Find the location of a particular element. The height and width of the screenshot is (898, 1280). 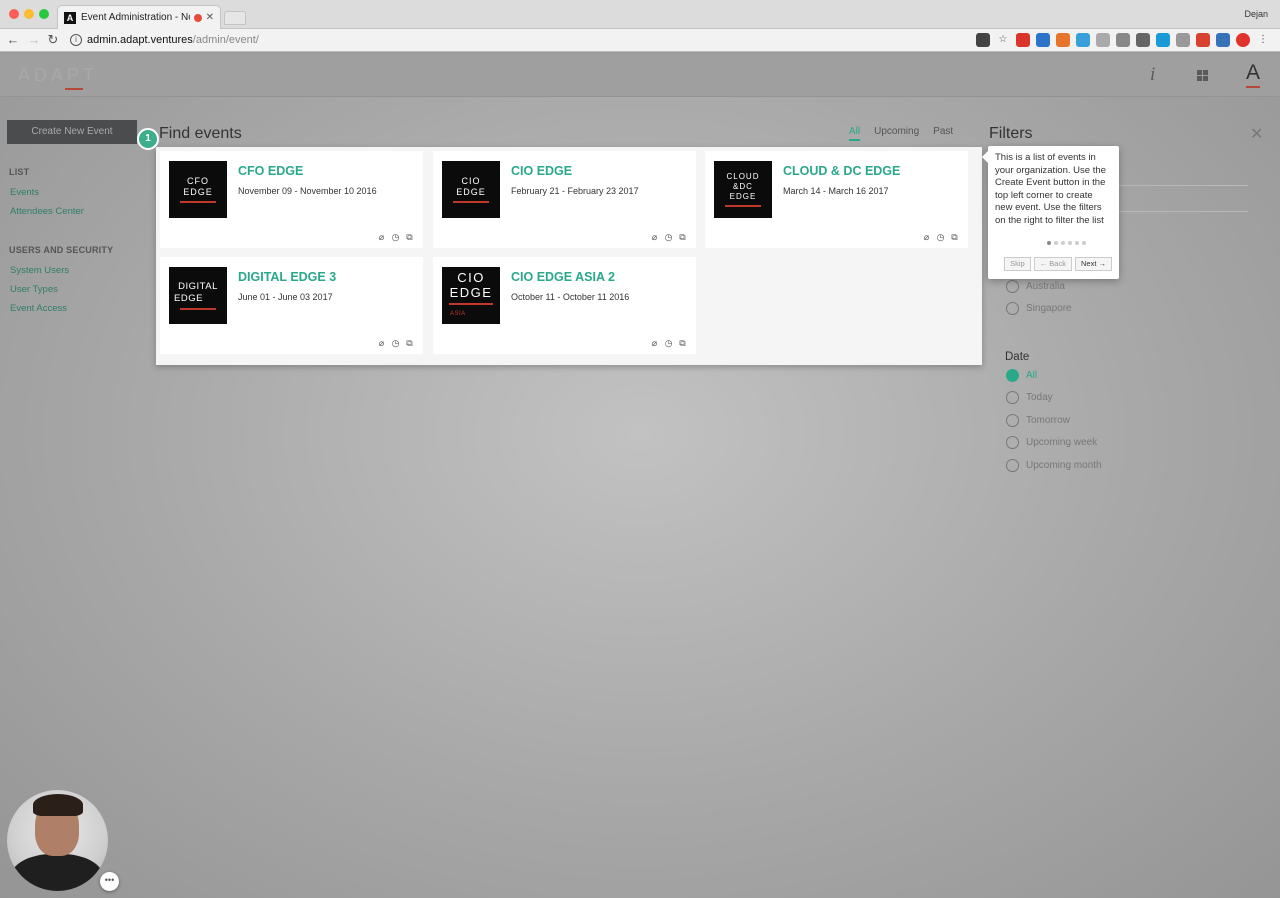

app-logo: ADAPT is located at coordinates (74, 76).